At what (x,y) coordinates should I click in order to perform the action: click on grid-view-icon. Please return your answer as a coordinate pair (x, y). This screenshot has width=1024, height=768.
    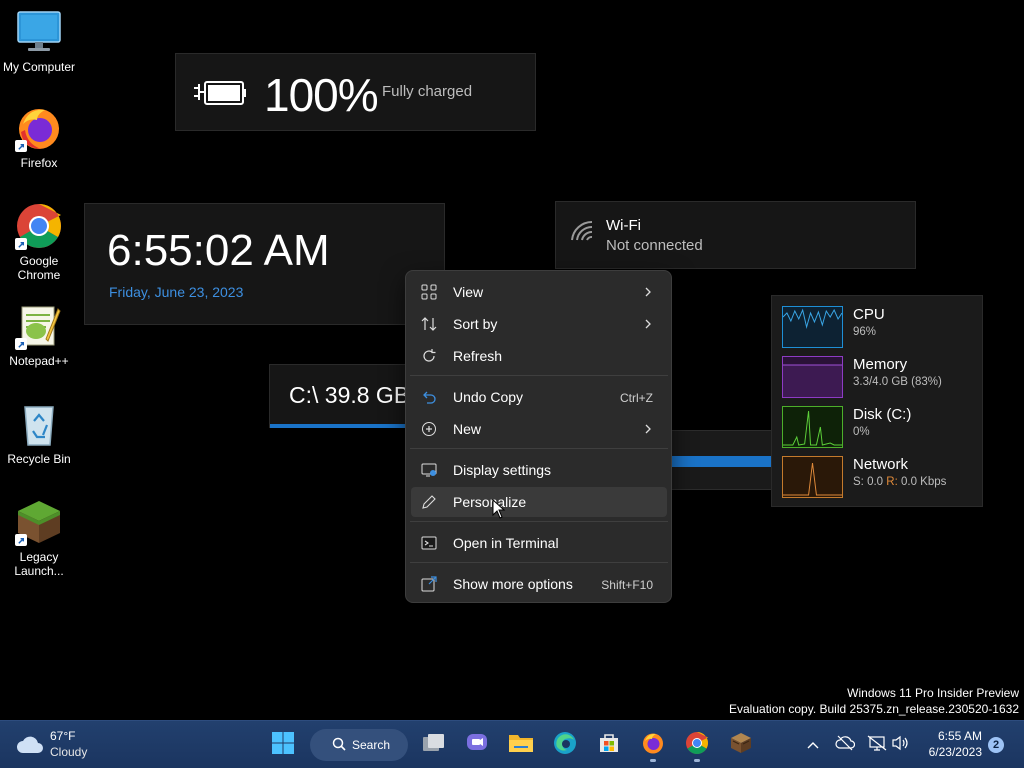
    Looking at the image, I should click on (429, 292).